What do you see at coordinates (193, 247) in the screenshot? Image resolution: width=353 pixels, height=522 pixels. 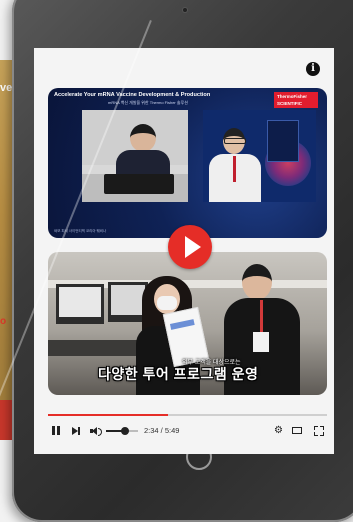 I see `play-icon` at bounding box center [193, 247].